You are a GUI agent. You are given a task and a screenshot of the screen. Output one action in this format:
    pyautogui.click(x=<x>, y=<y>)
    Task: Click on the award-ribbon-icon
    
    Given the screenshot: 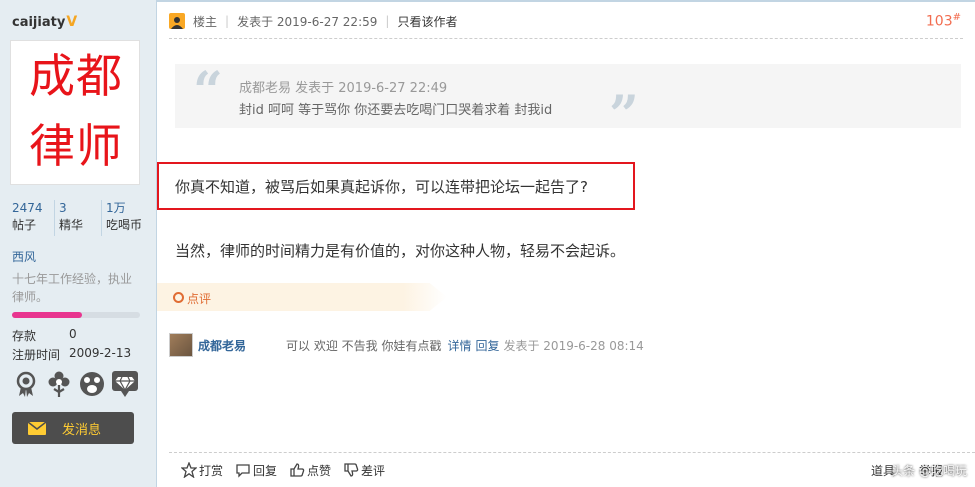 What is the action you would take?
    pyautogui.click(x=26, y=384)
    